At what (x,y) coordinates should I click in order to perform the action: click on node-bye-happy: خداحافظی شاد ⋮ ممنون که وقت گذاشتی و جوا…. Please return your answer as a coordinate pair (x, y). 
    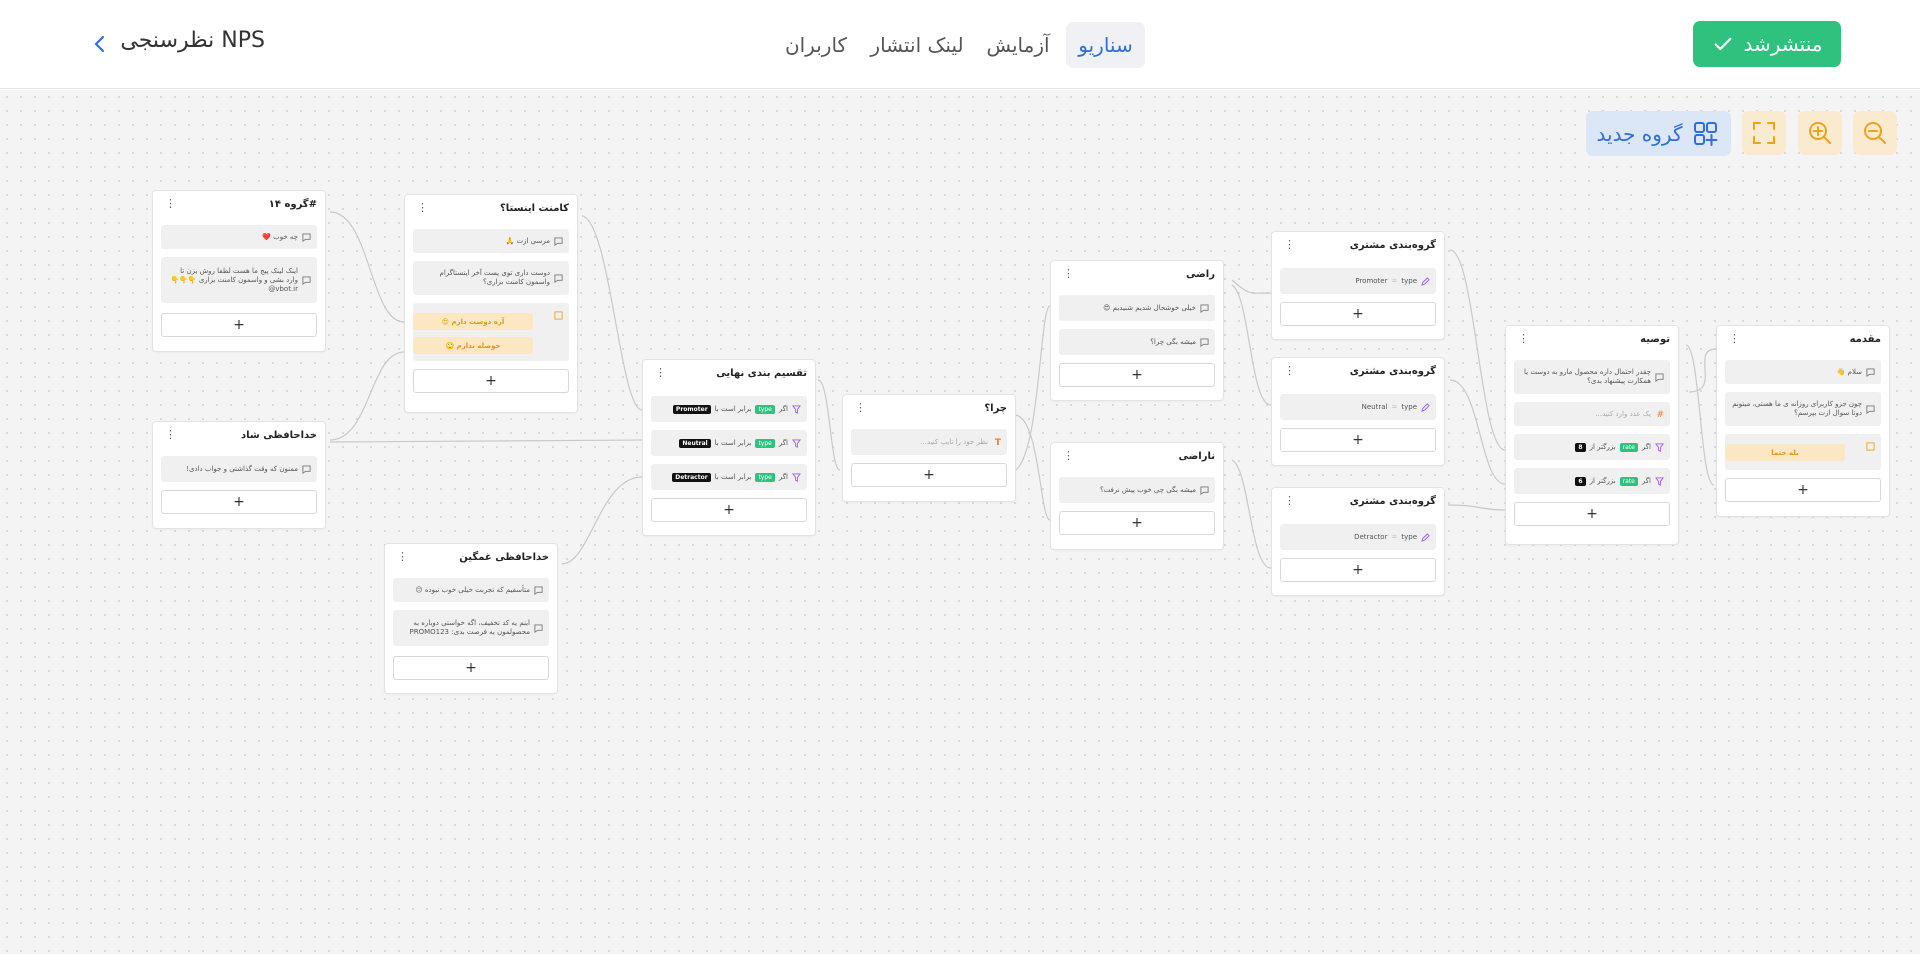
    Looking at the image, I should click on (239, 475).